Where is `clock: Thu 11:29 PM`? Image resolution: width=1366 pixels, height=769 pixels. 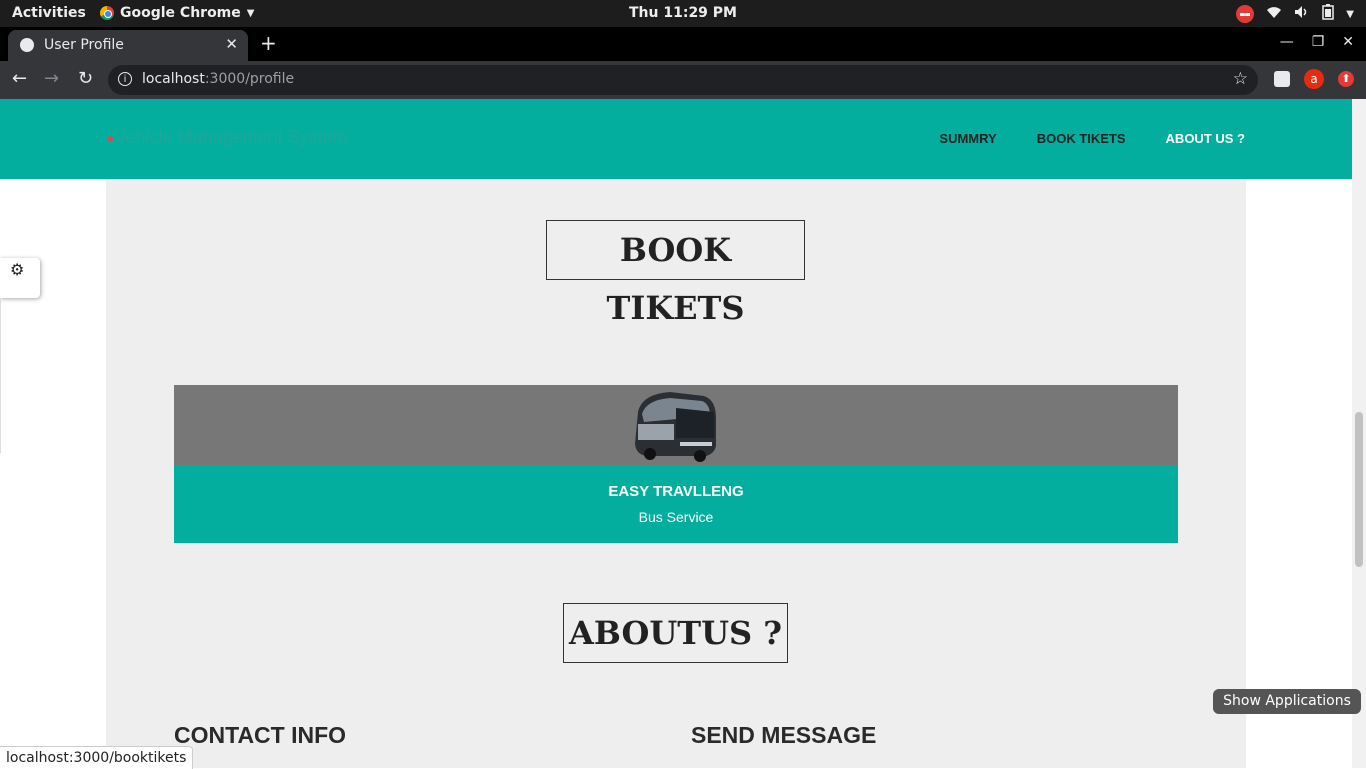 clock: Thu 11:29 PM is located at coordinates (683, 13).